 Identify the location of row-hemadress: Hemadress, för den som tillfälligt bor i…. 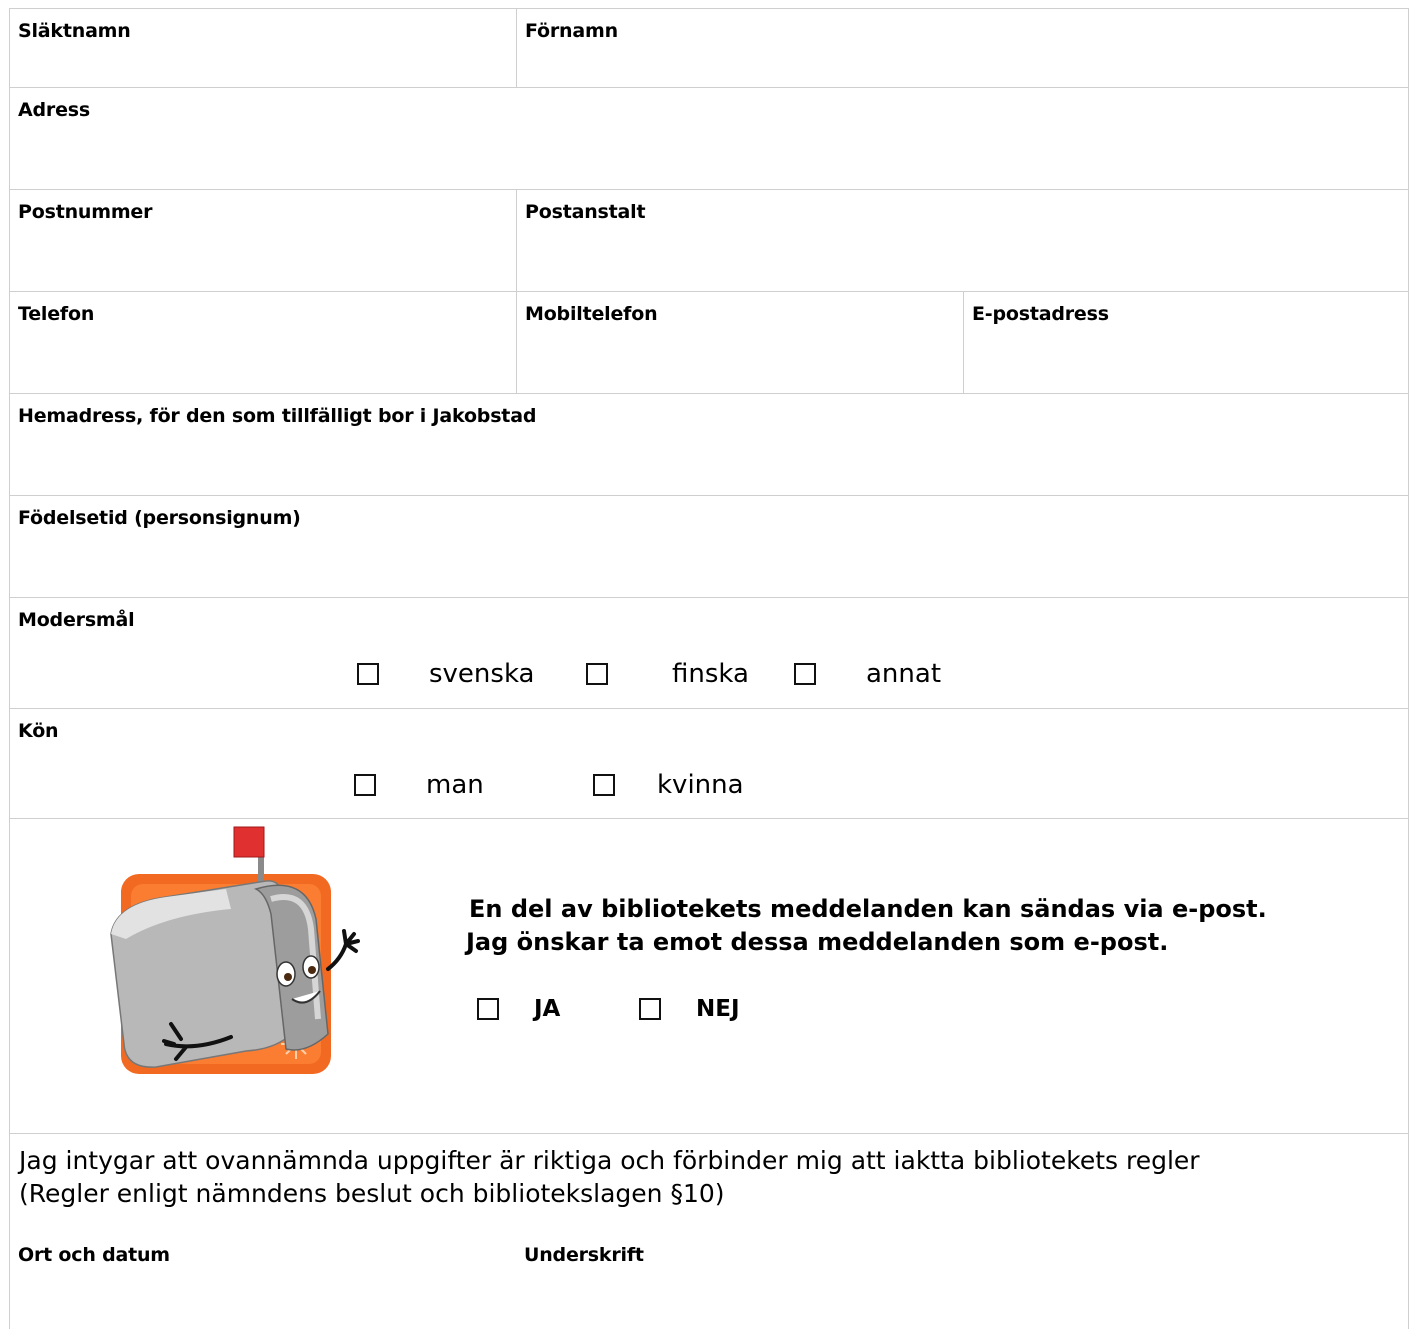
(709, 445).